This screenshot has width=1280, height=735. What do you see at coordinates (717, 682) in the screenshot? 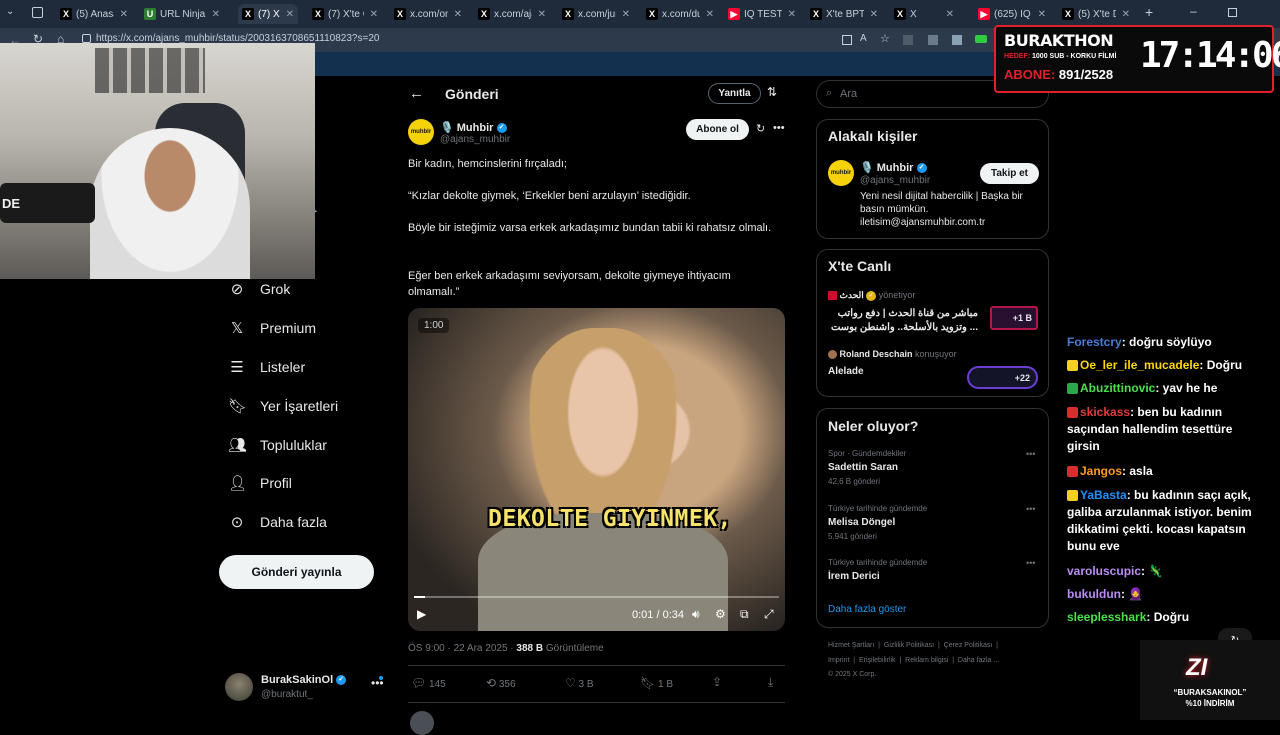
I see `share-icon: ⇪` at bounding box center [717, 682].